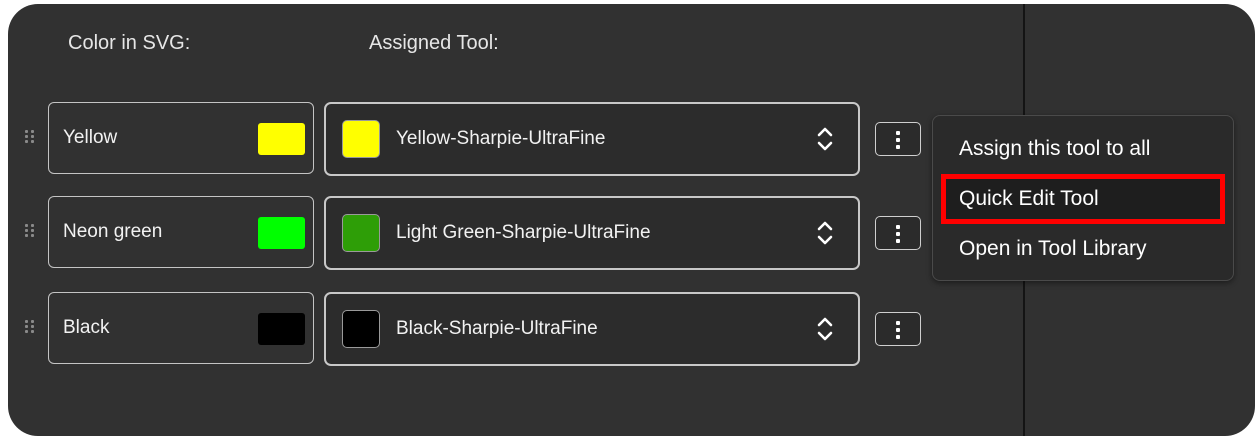  Describe the element at coordinates (1083, 149) in the screenshot. I see `menu-item-assign-to-all: Assign this tool to all` at that location.